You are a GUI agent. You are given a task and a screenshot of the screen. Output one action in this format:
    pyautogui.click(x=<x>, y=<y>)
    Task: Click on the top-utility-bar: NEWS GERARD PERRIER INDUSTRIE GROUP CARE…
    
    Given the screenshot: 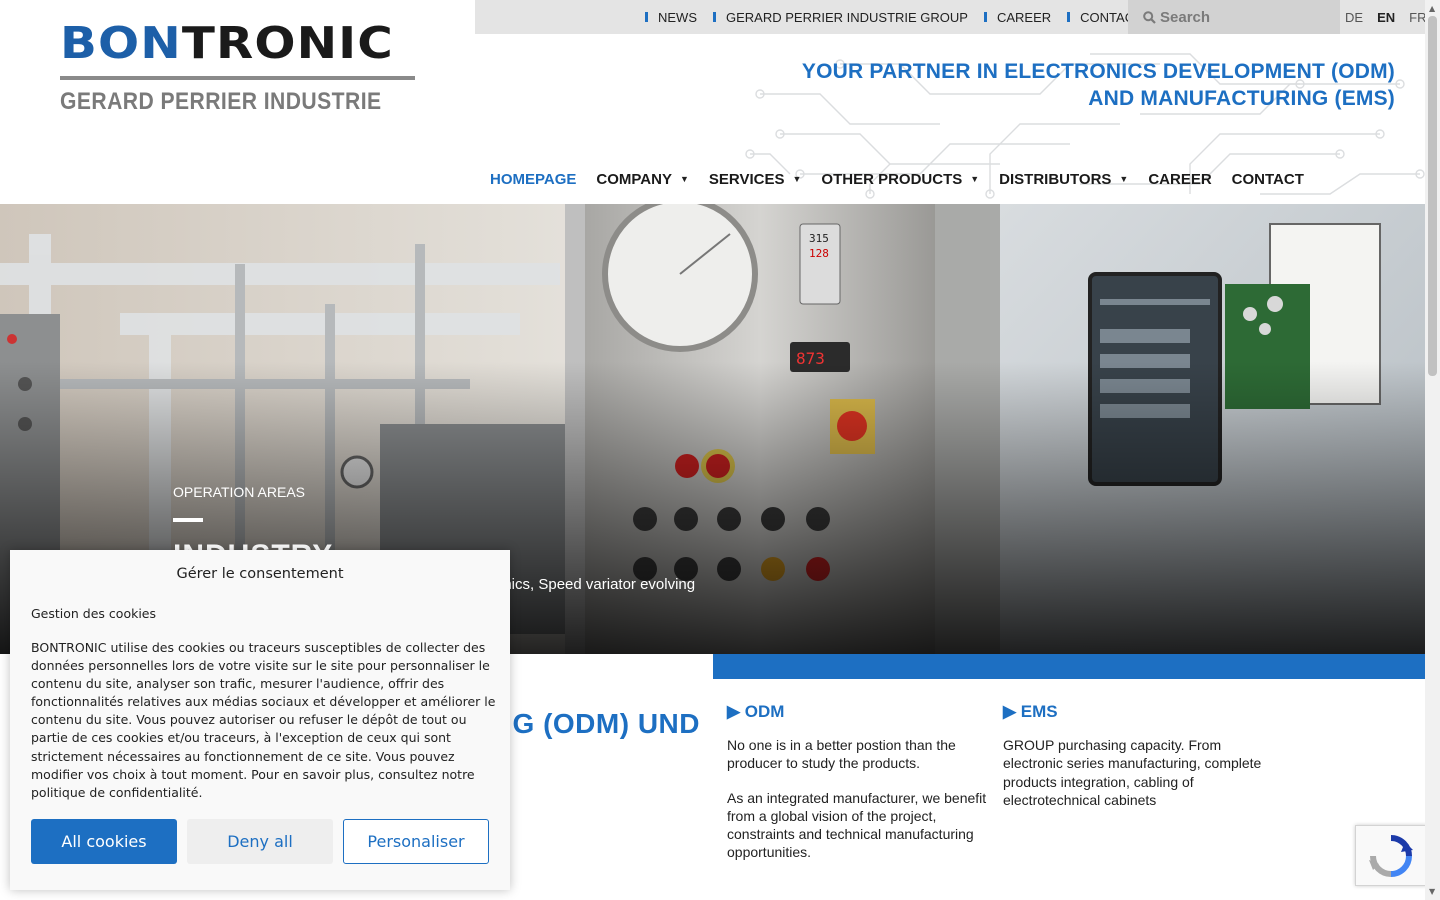 What is the action you would take?
    pyautogui.click(x=950, y=17)
    